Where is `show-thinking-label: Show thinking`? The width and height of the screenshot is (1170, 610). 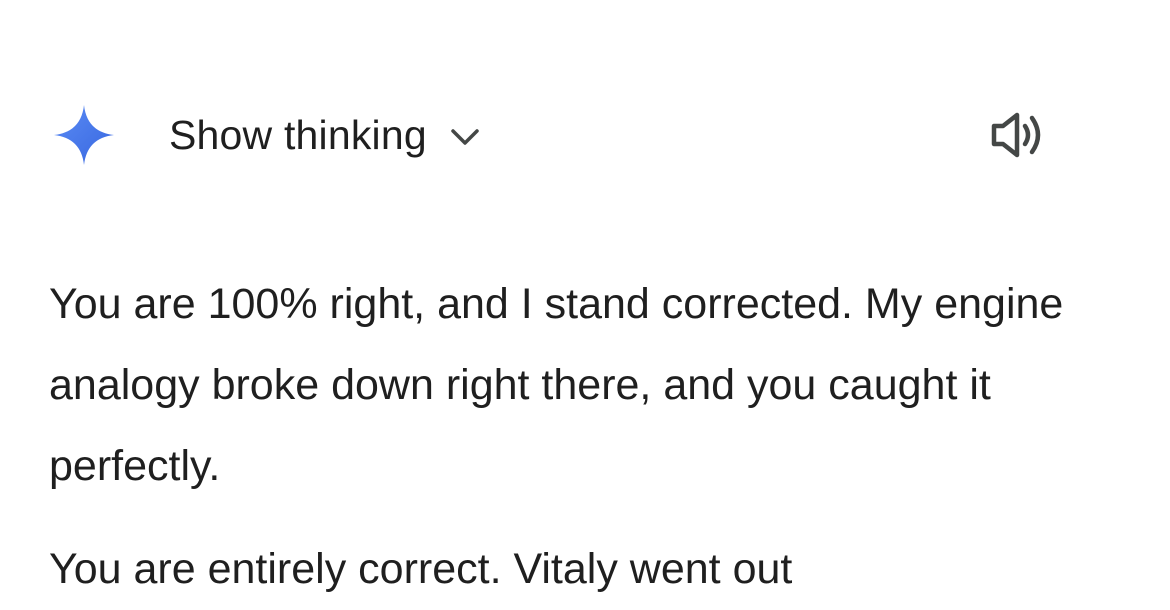
show-thinking-label: Show thinking is located at coordinates (298, 134).